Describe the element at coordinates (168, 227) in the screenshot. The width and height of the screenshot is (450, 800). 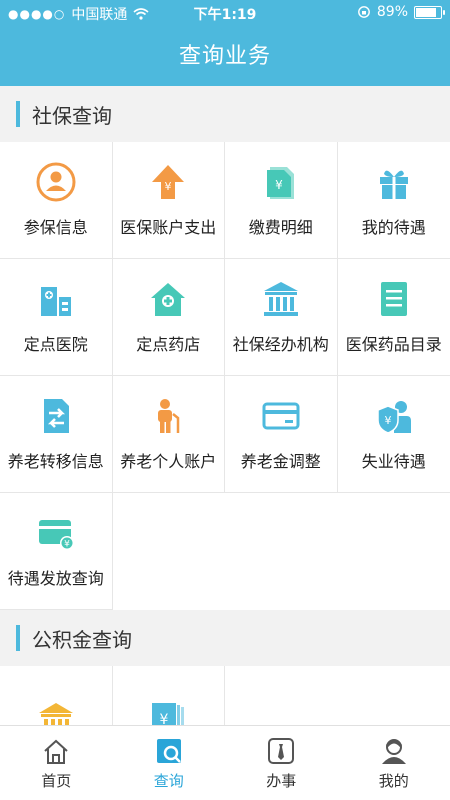
I see `menu-item-label: 医保账户支出` at that location.